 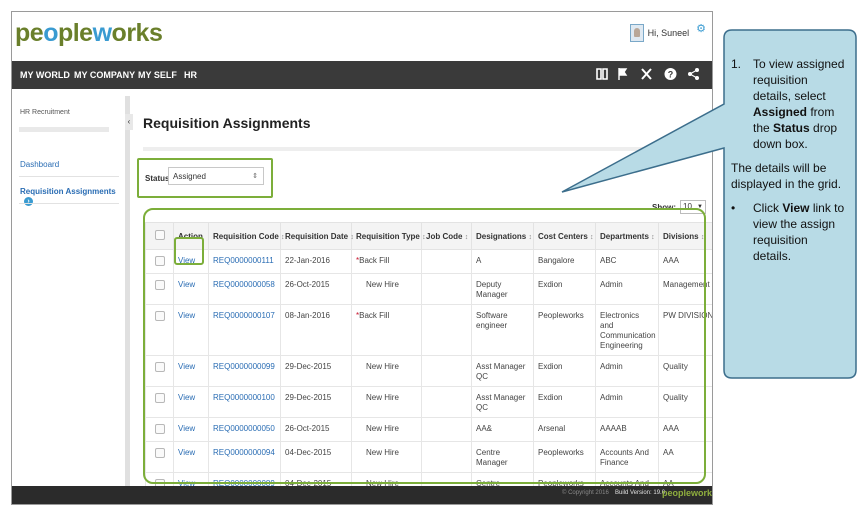 What do you see at coordinates (255, 176) in the screenshot?
I see `updown-arrow-icon: ⇕` at bounding box center [255, 176].